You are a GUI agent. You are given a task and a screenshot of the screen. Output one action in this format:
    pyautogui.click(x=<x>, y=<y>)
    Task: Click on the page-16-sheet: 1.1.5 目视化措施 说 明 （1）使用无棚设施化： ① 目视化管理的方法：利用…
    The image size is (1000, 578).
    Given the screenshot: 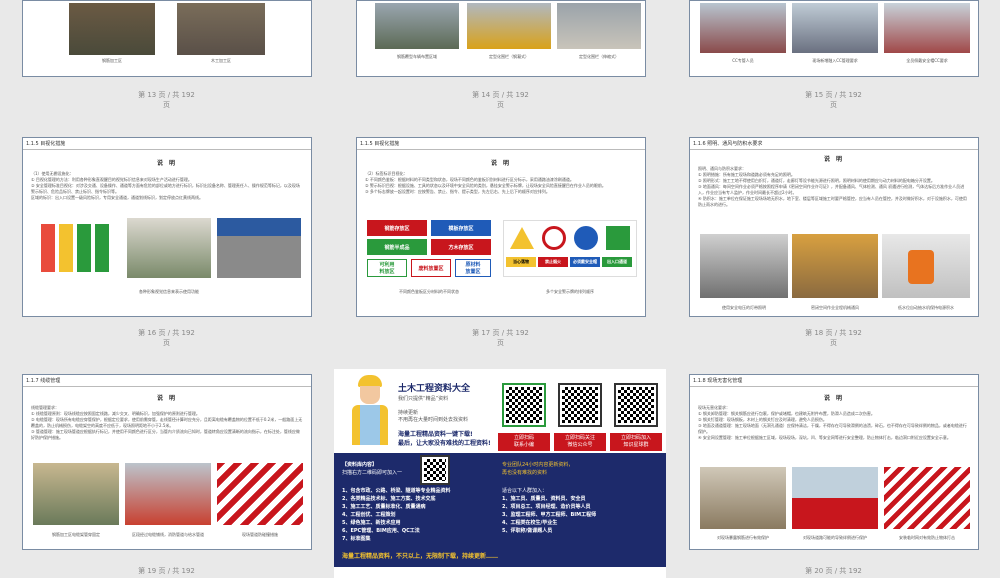 What is the action you would take?
    pyautogui.click(x=167, y=227)
    